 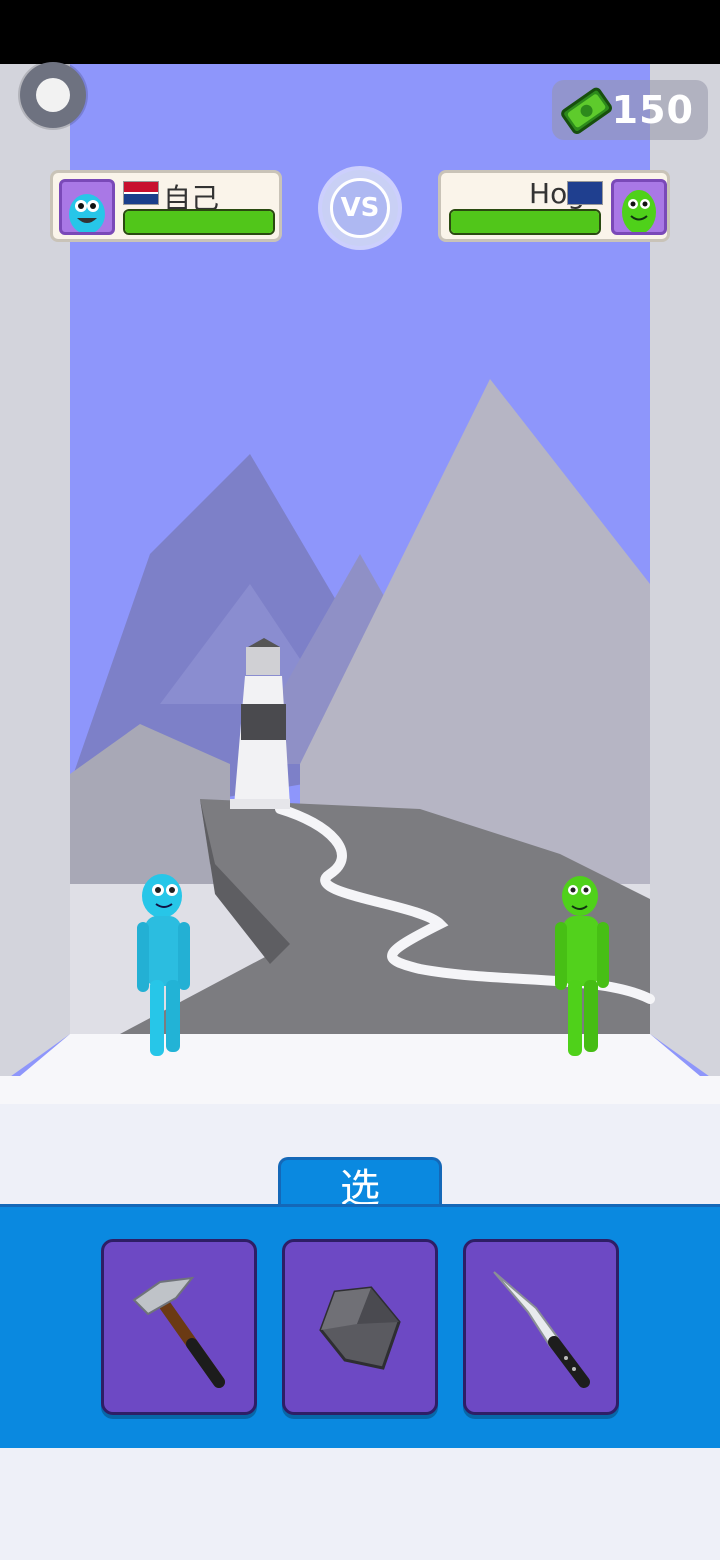 I want to click on opponent-health-fill, so click(x=525, y=222).